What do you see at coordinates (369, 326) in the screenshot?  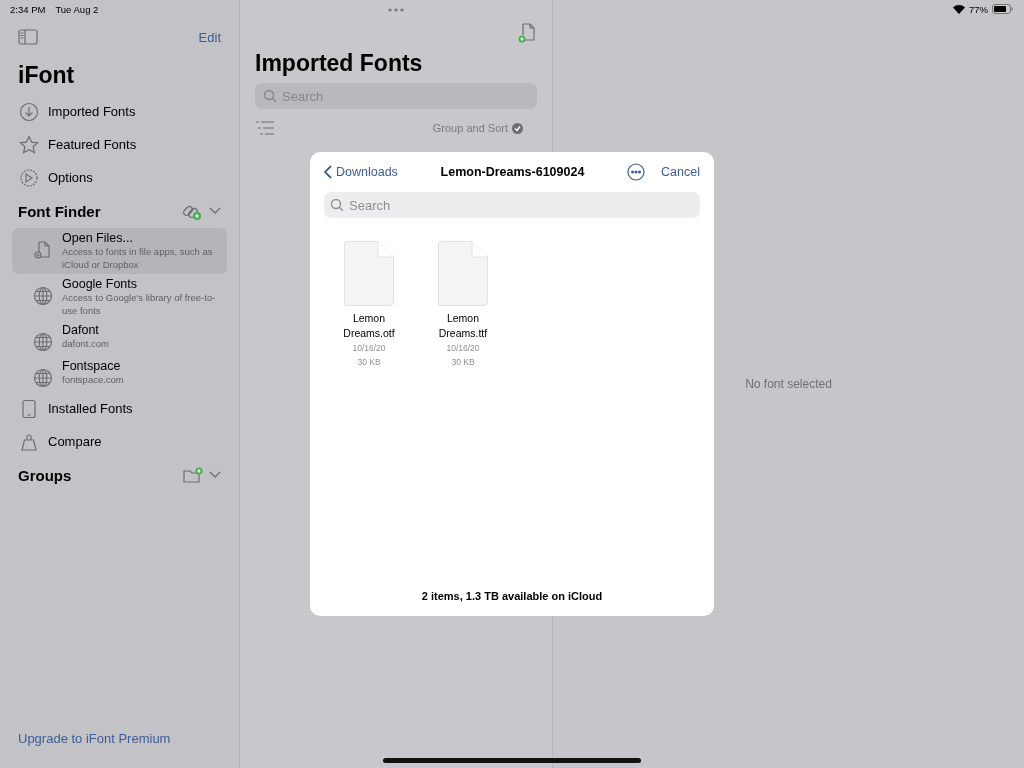 I see `file-name: Lemon Dreams.otf` at bounding box center [369, 326].